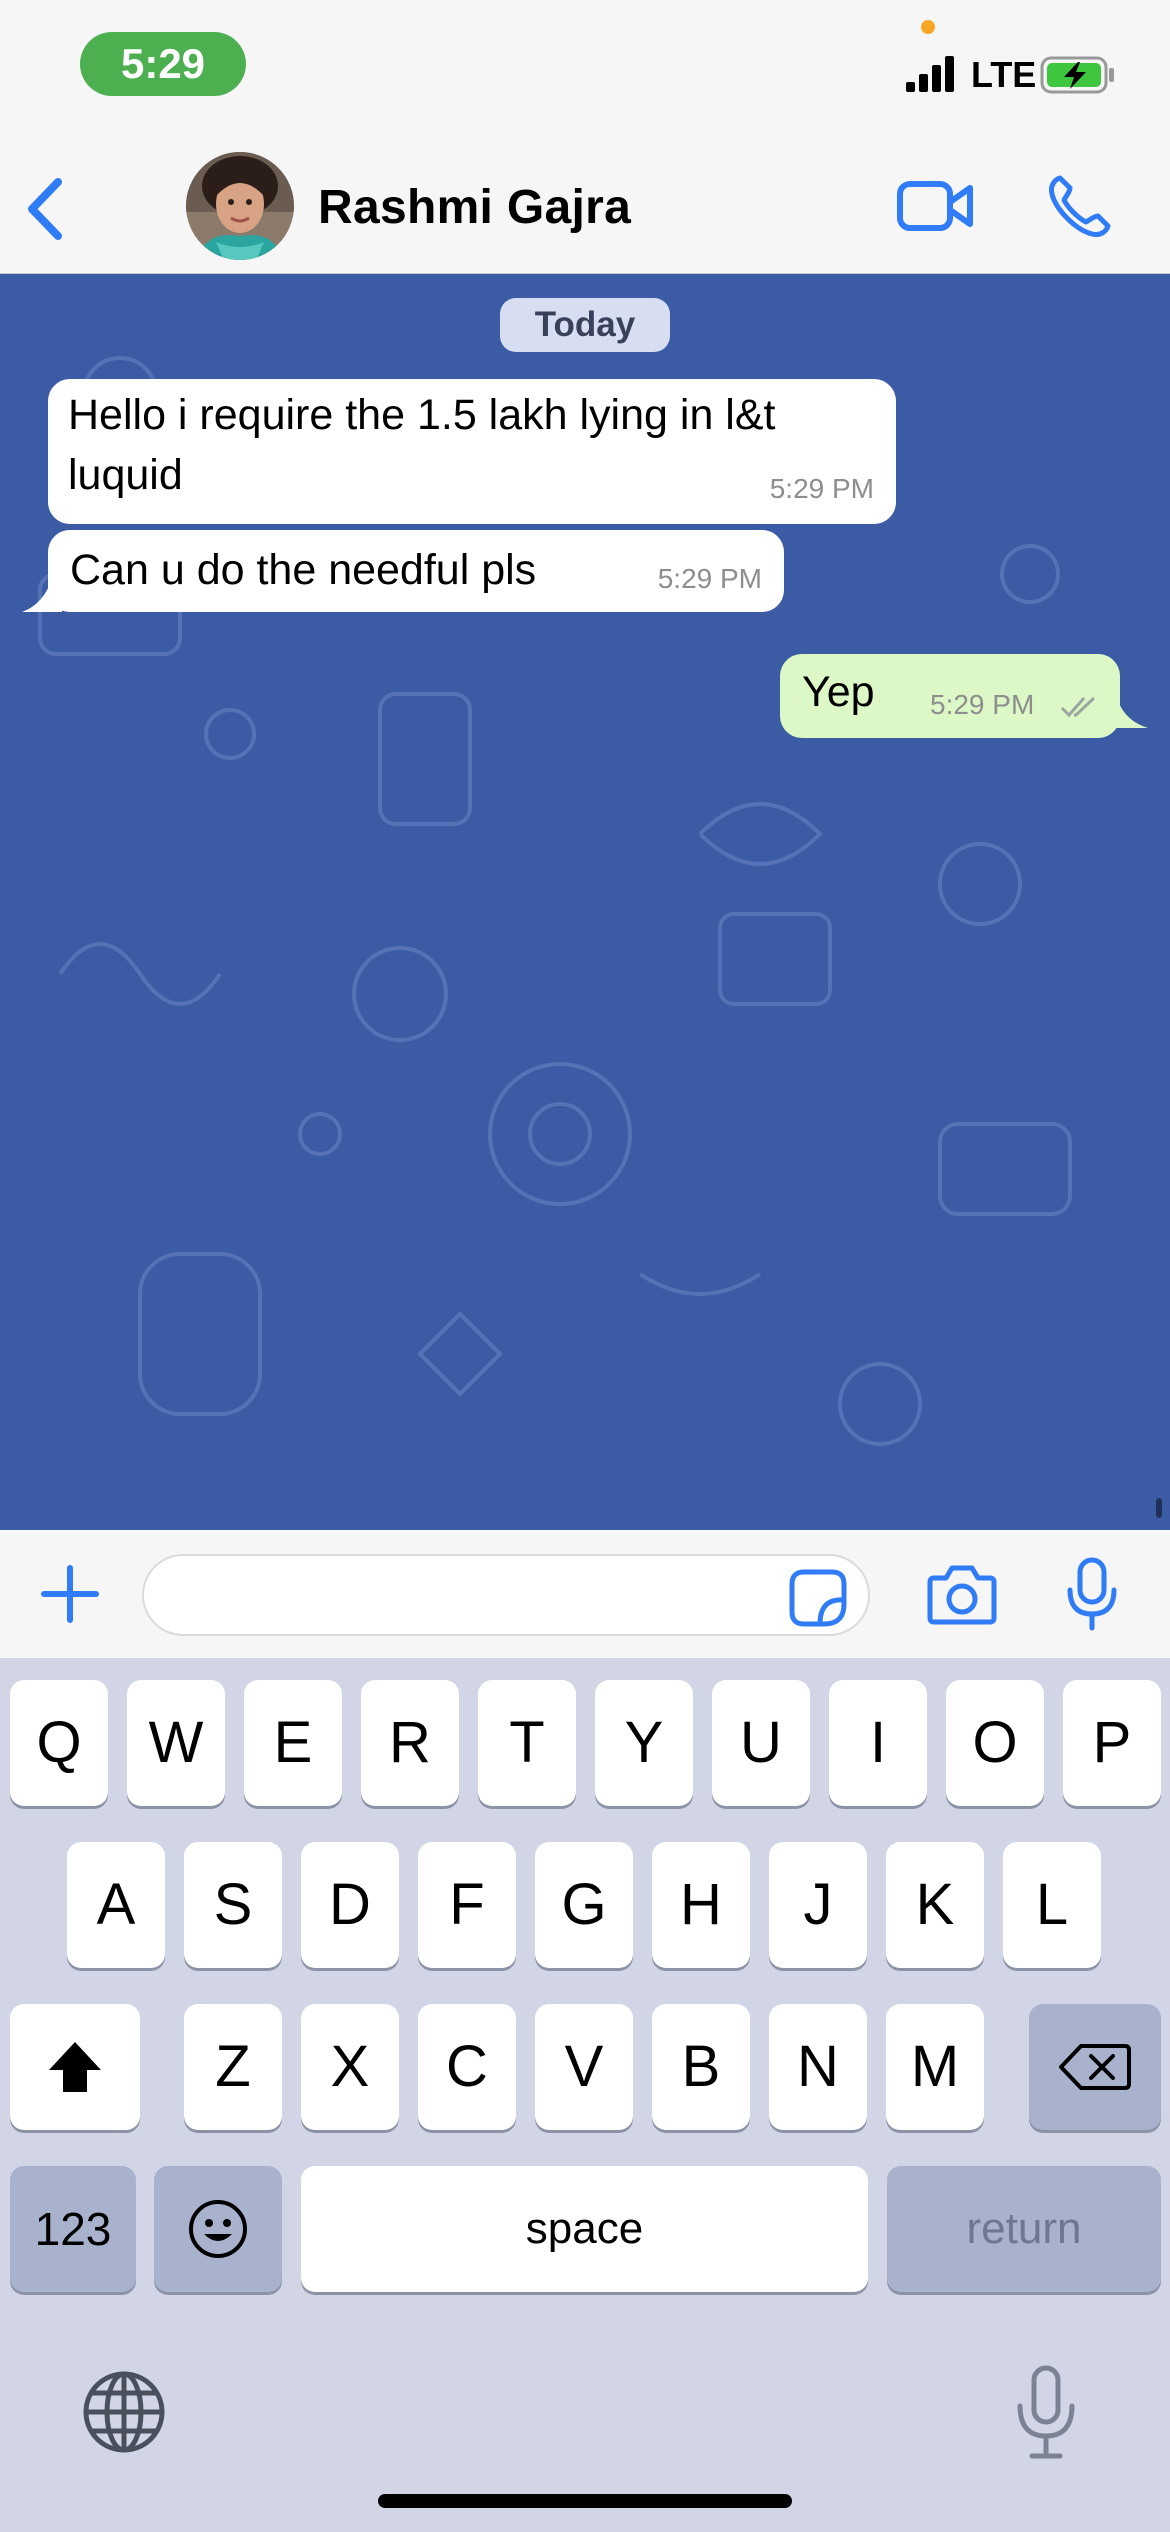  What do you see at coordinates (818, 1598) in the screenshot?
I see `sticker-button` at bounding box center [818, 1598].